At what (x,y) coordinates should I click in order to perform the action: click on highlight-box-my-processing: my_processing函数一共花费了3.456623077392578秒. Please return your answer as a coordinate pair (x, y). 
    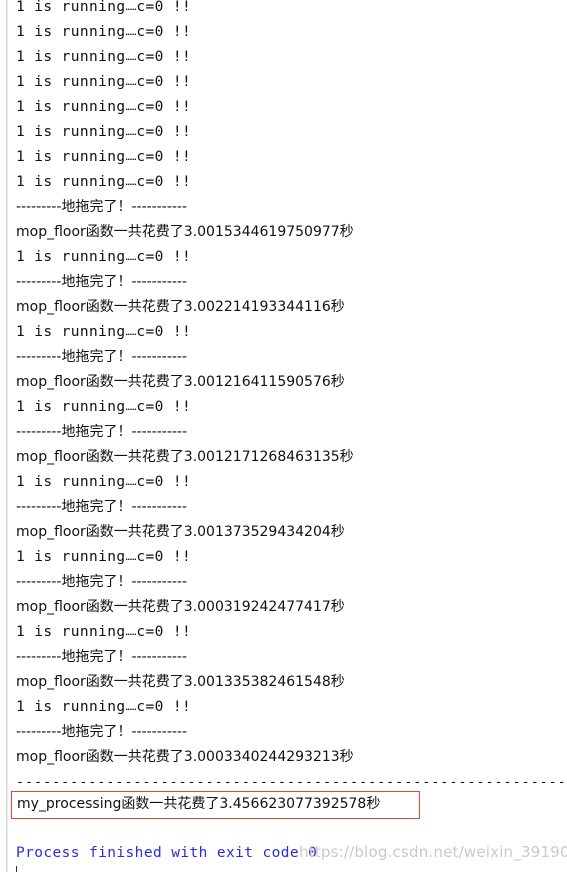
    Looking at the image, I should click on (215, 805).